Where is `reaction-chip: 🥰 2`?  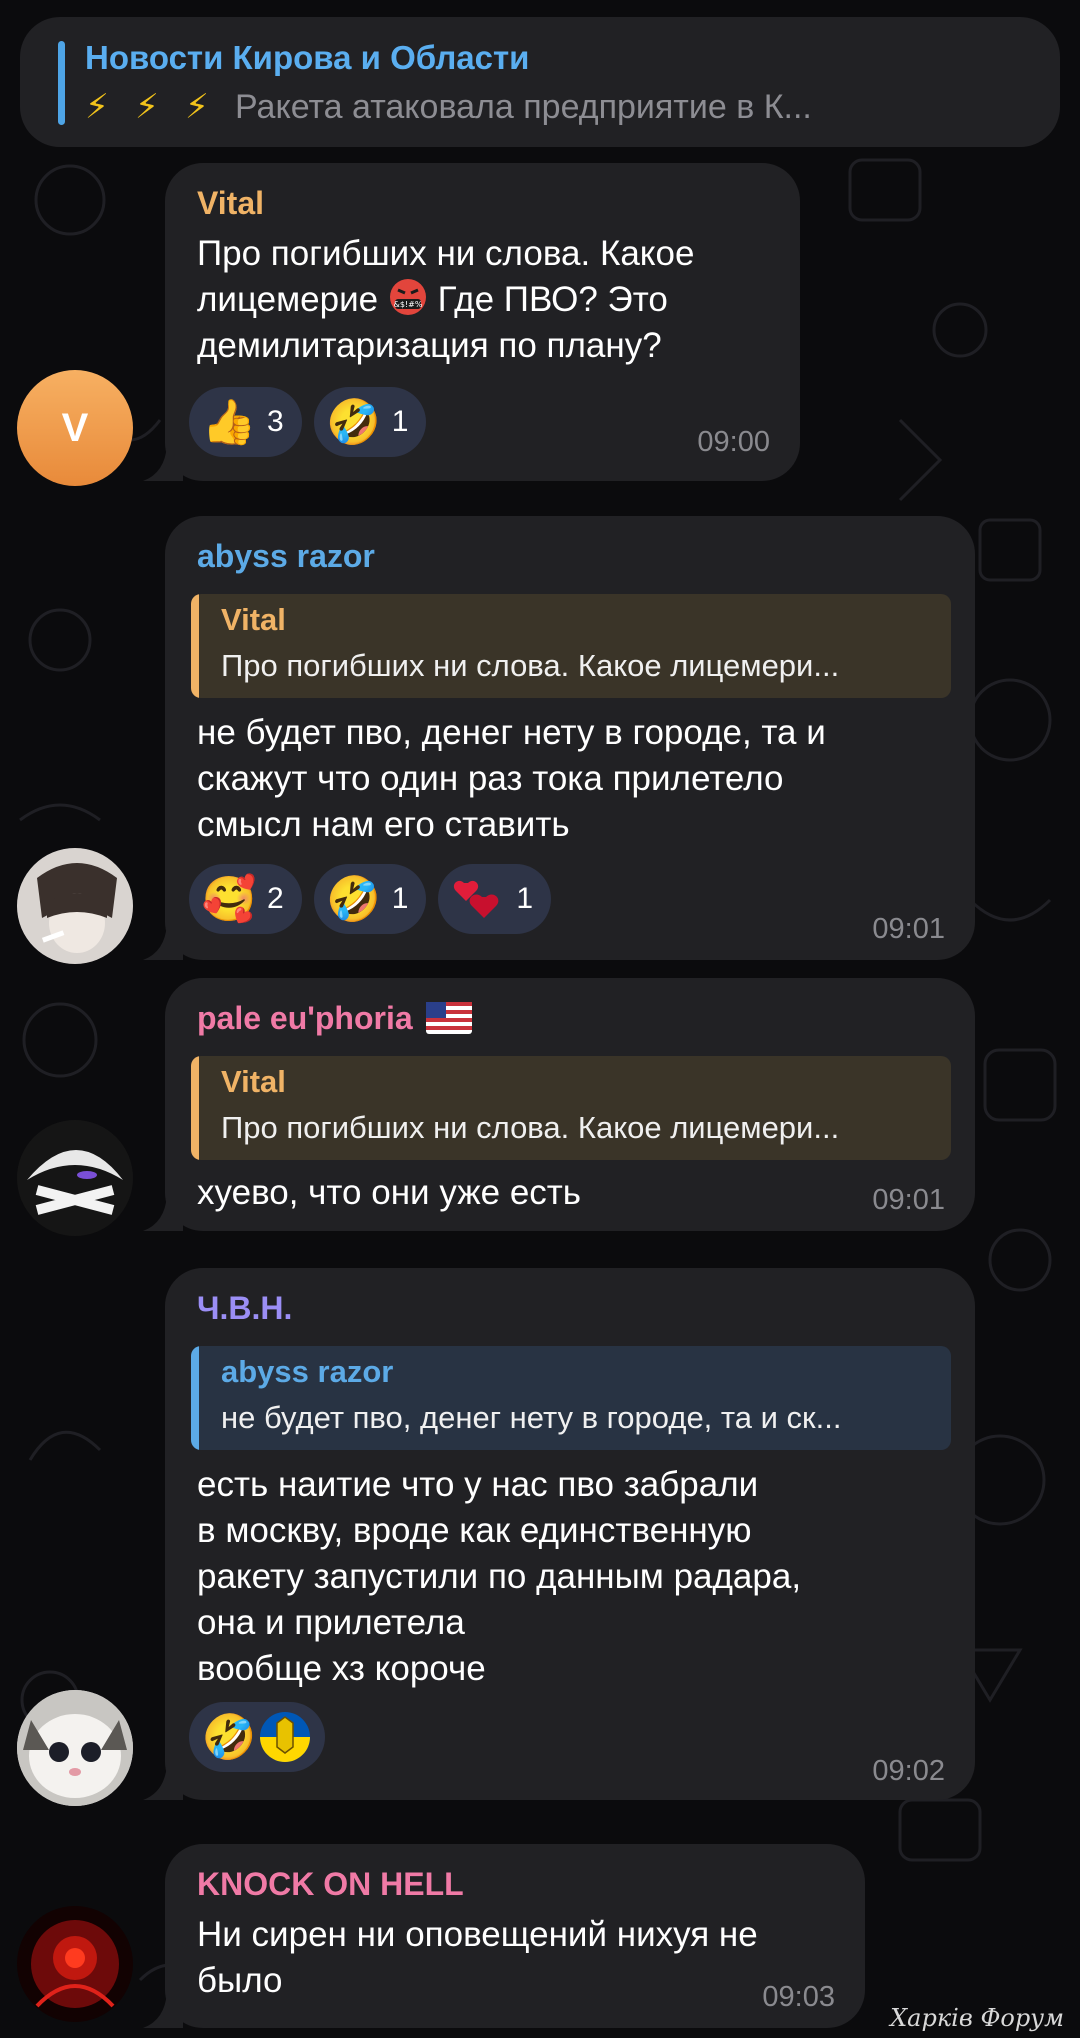
reaction-chip: 🥰 2 is located at coordinates (245, 899).